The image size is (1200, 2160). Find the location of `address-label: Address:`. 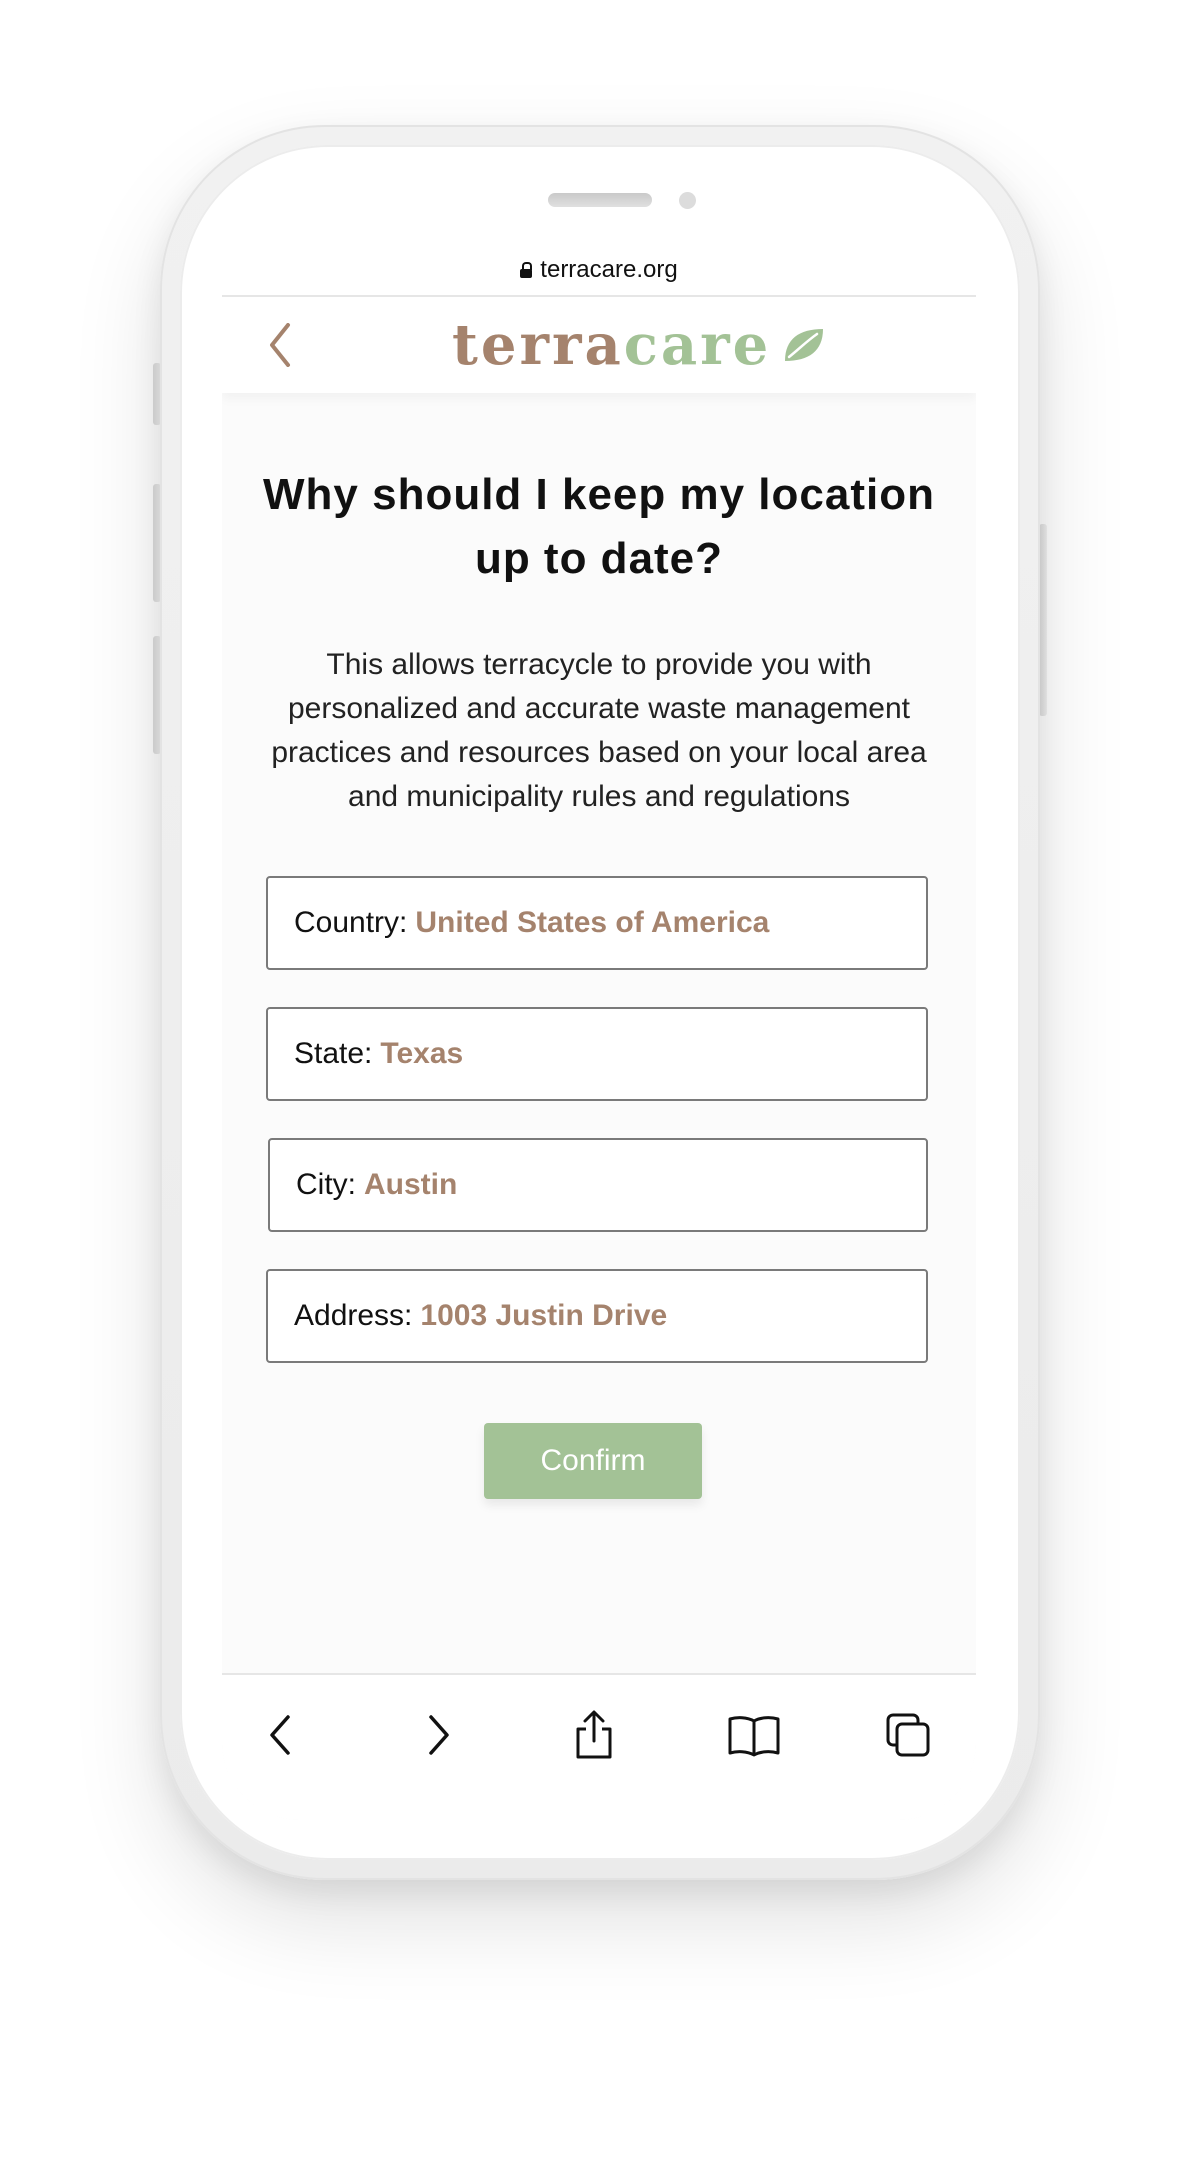

address-label: Address: is located at coordinates (353, 1315).